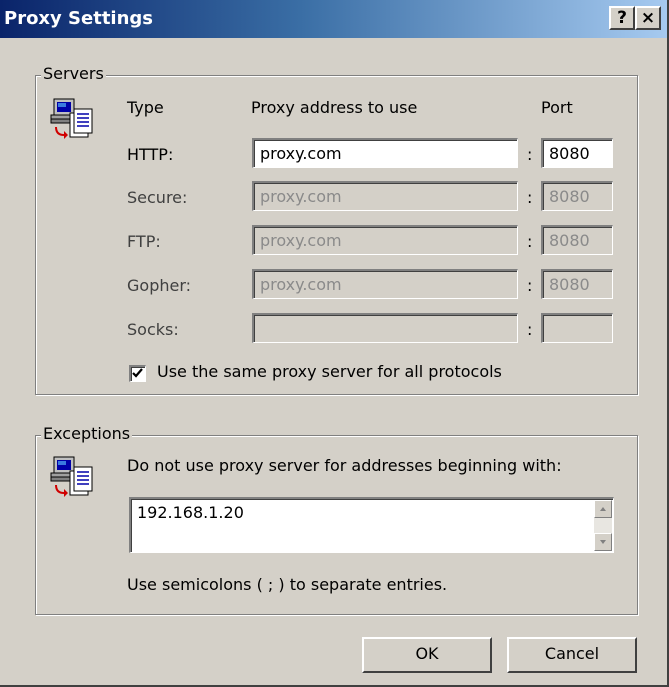 The image size is (669, 687). What do you see at coordinates (427, 655) in the screenshot?
I see `ok-button: OK` at bounding box center [427, 655].